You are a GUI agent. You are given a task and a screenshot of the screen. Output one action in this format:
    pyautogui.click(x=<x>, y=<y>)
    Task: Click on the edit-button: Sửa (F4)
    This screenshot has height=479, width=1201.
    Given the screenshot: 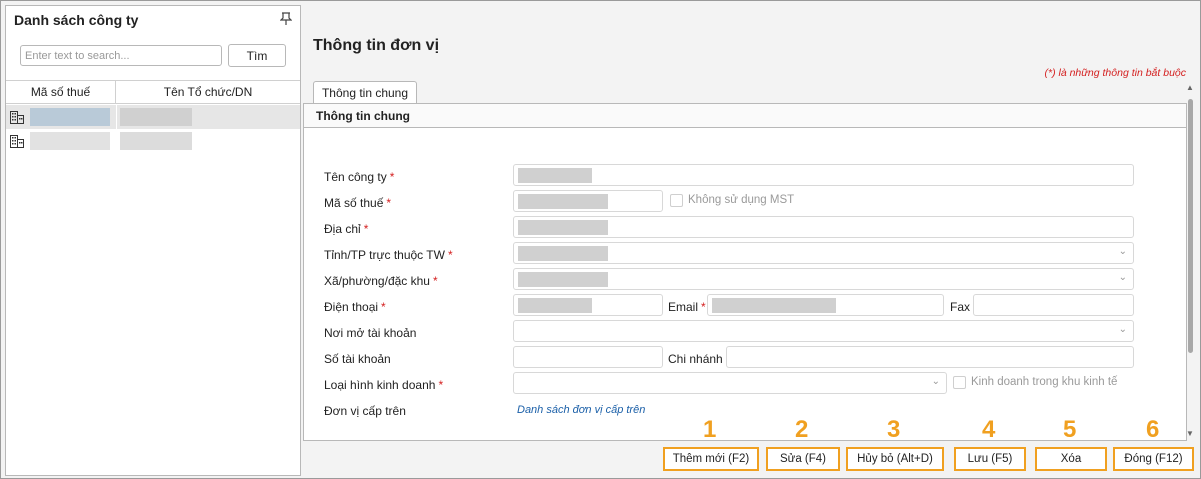 What is the action you would take?
    pyautogui.click(x=803, y=459)
    